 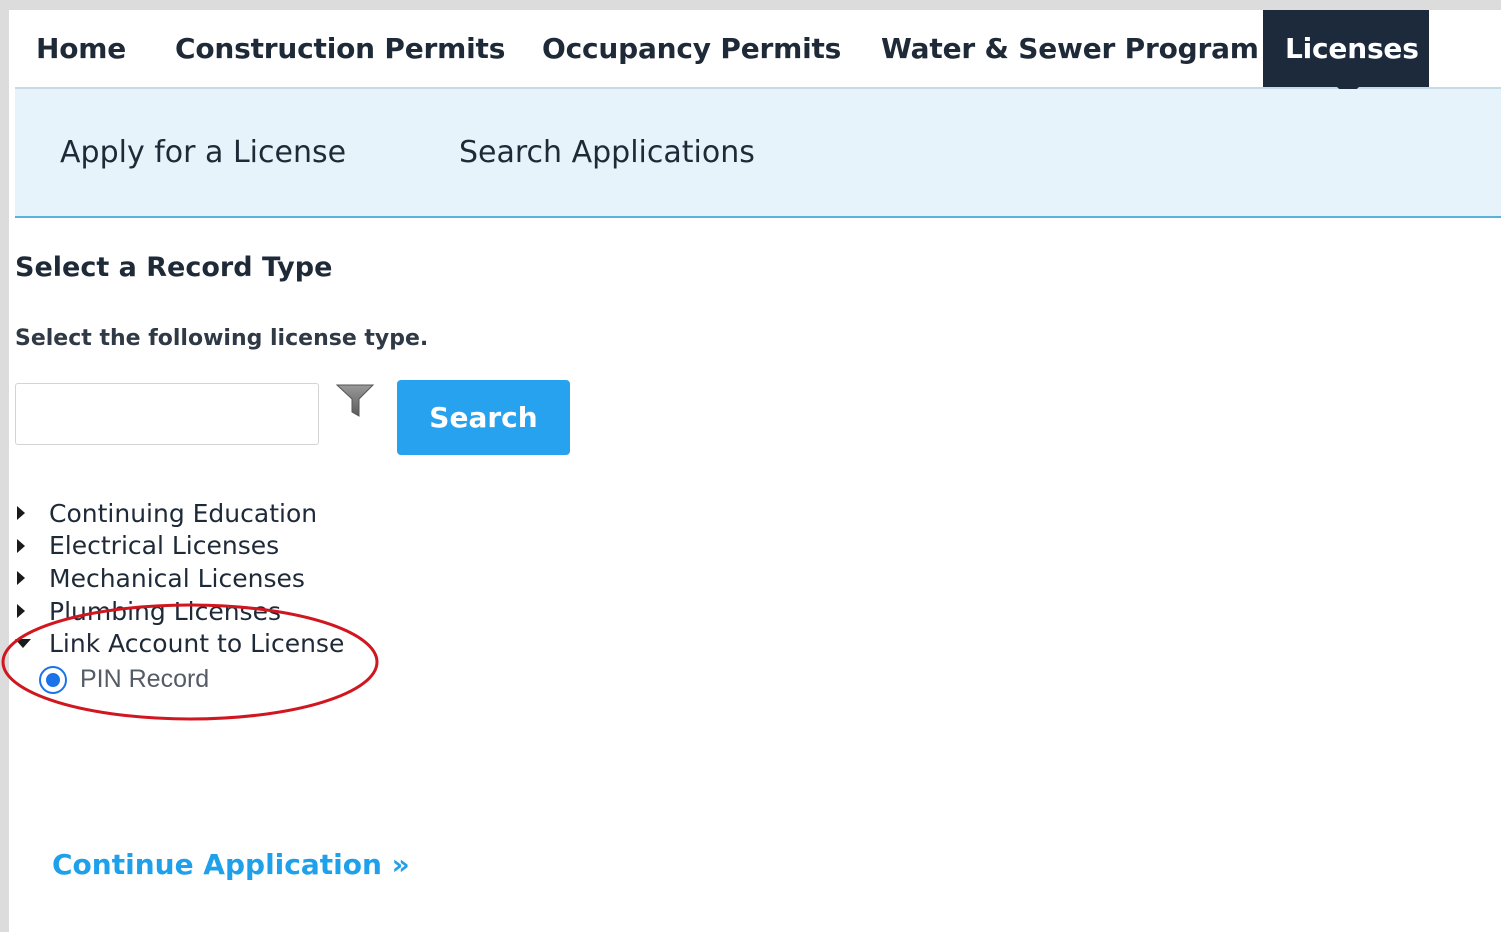 I want to click on search-applications-link: Search Applications, so click(x=607, y=152).